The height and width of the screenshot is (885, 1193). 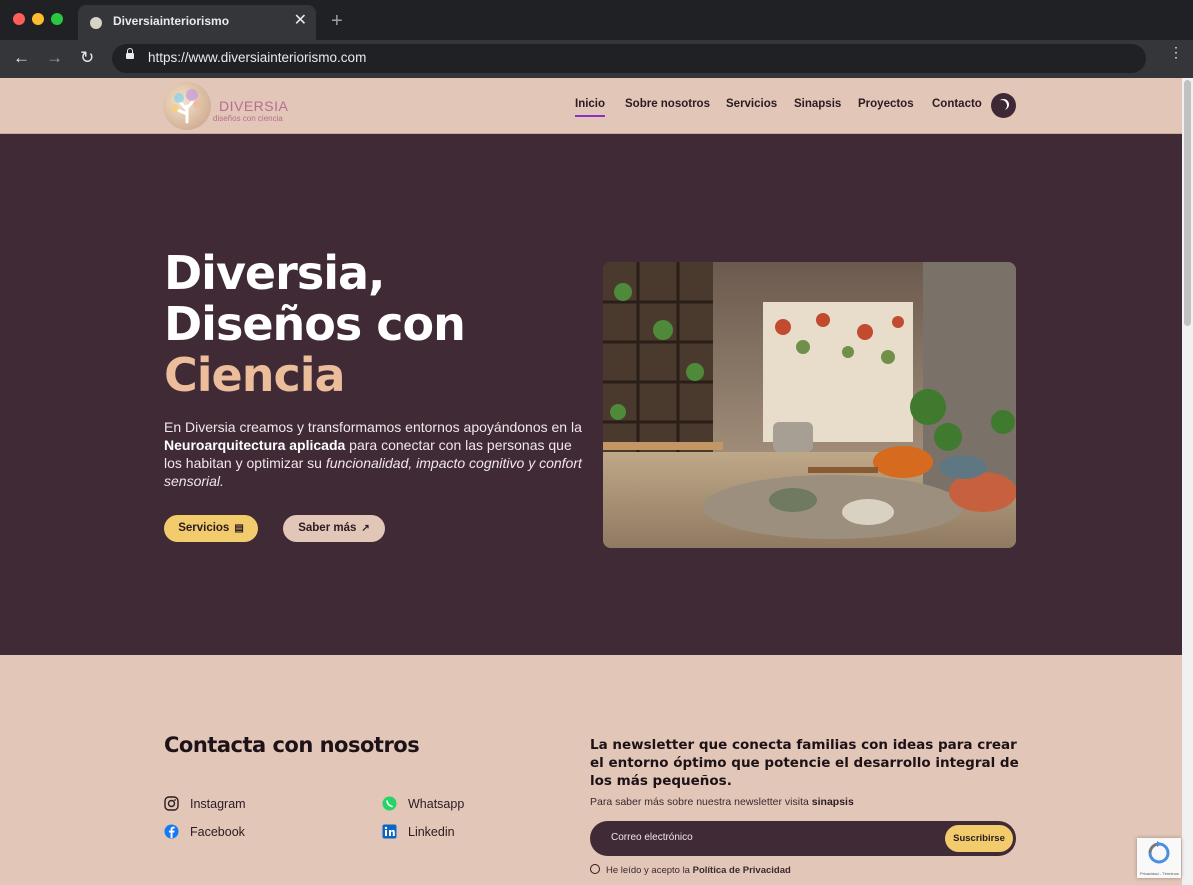 What do you see at coordinates (817, 104) in the screenshot?
I see `nav-sinapsis: Sinapsis` at bounding box center [817, 104].